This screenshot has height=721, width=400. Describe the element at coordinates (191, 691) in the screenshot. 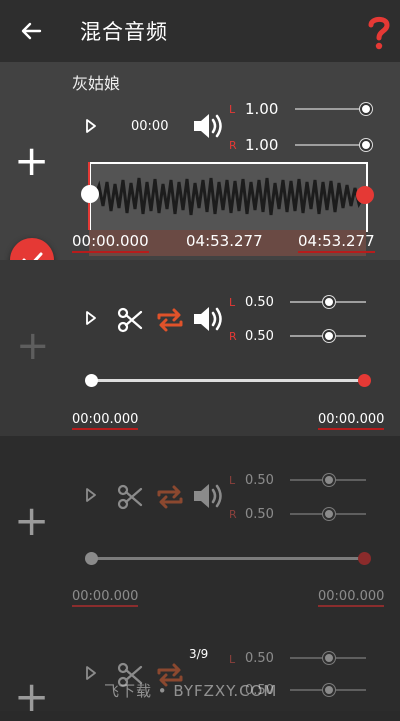

I see `watermark-text: 飞下载 • BYFZXY.COM` at that location.